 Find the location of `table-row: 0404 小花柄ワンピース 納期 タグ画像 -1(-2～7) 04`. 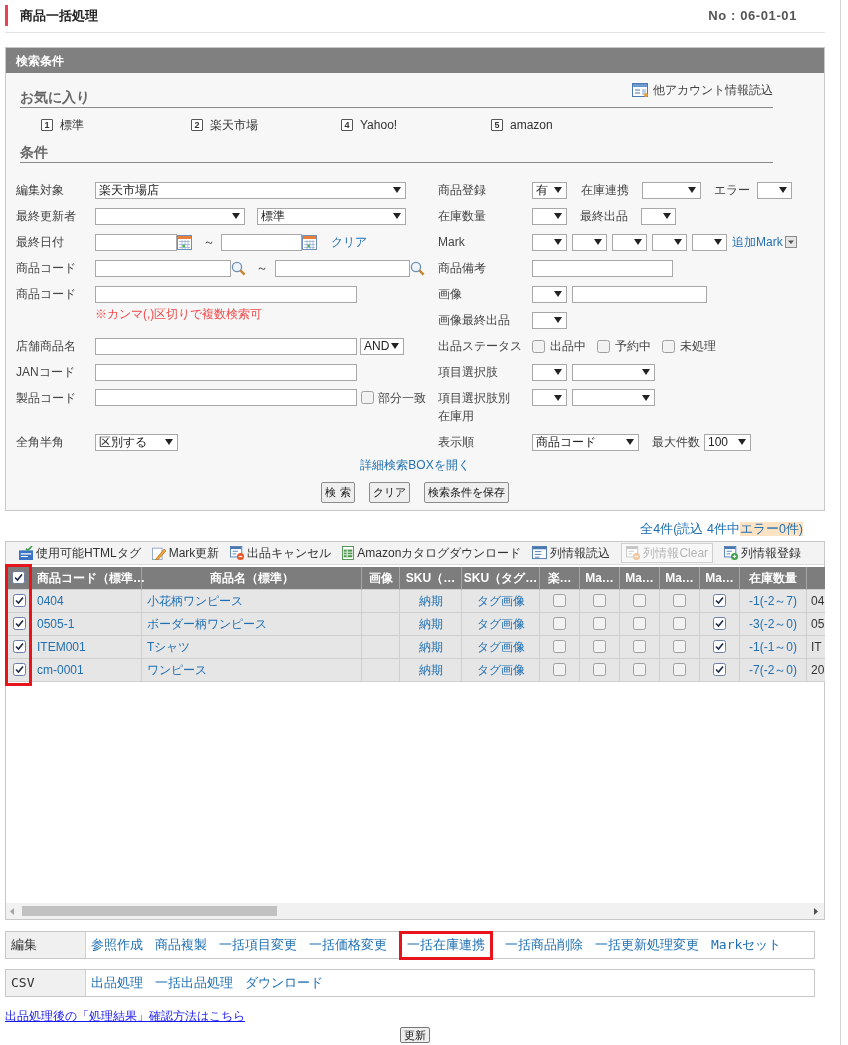

table-row: 0404 小花柄ワンピース 納期 タグ画像 -1(-2～7) 04 is located at coordinates (415, 600).